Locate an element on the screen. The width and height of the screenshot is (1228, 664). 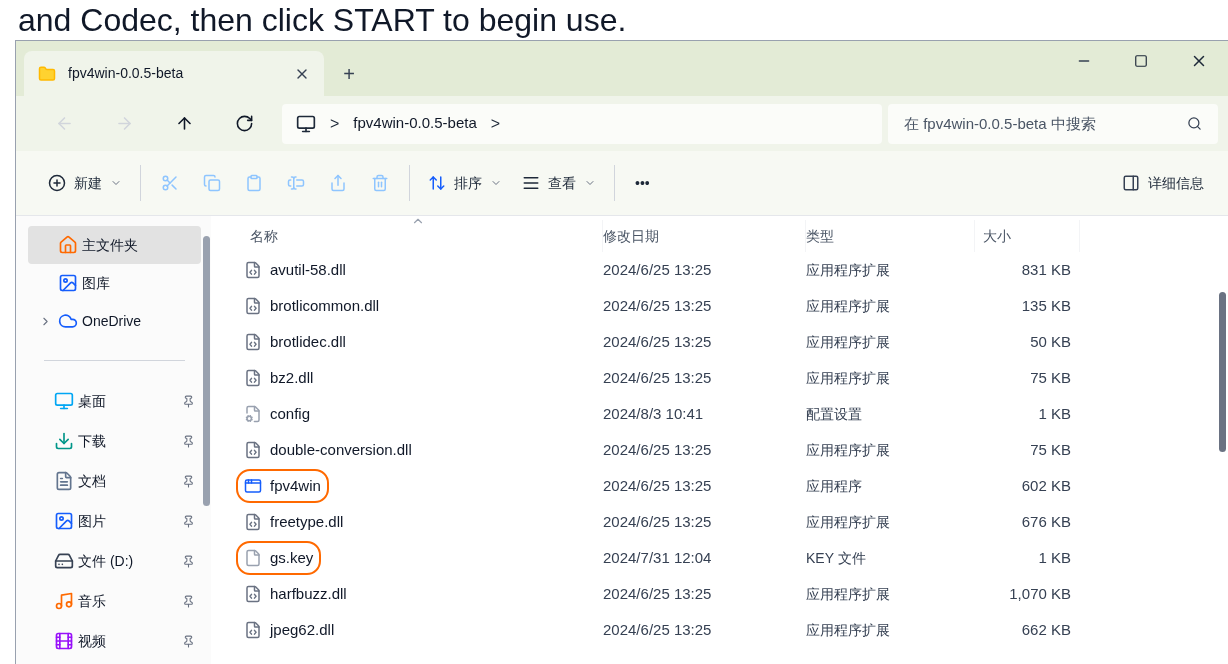
sidebar-item: 下载 is located at coordinates (114, 441).